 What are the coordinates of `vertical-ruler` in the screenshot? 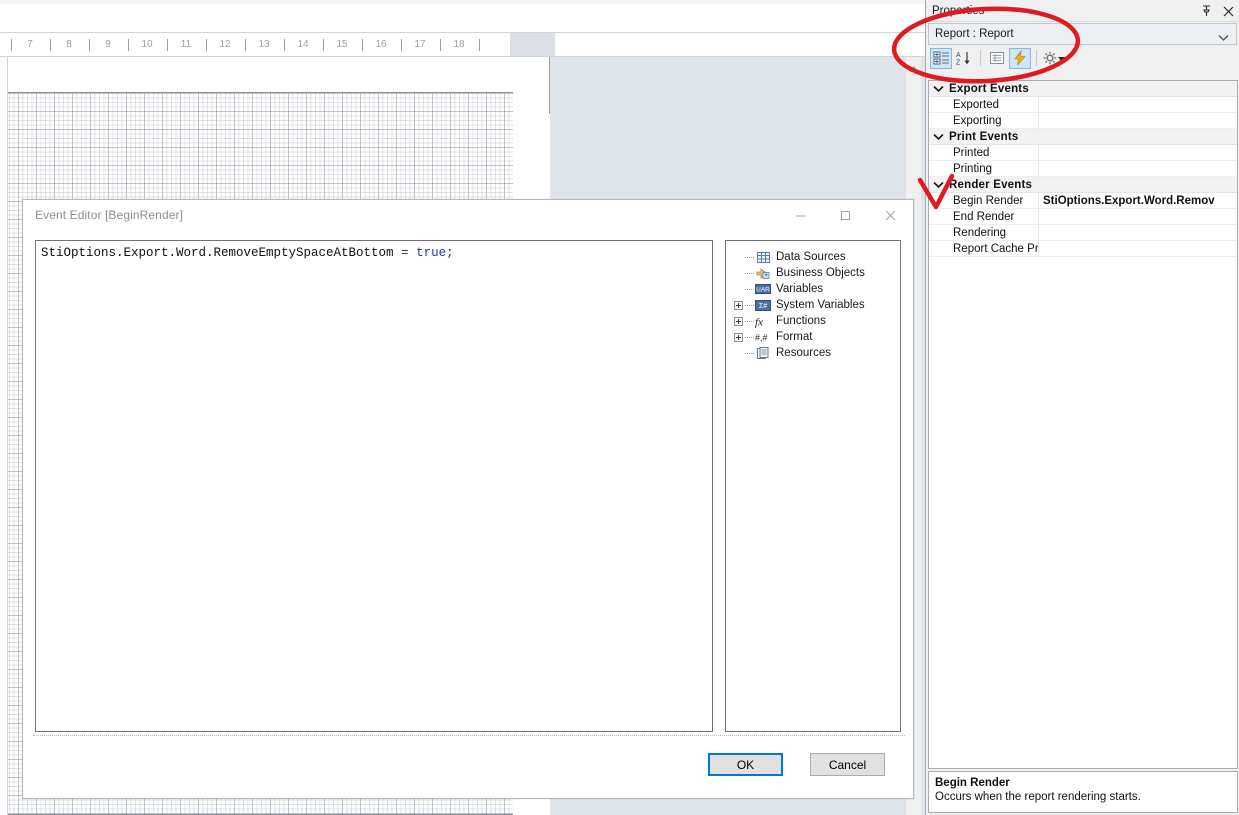 It's located at (4, 436).